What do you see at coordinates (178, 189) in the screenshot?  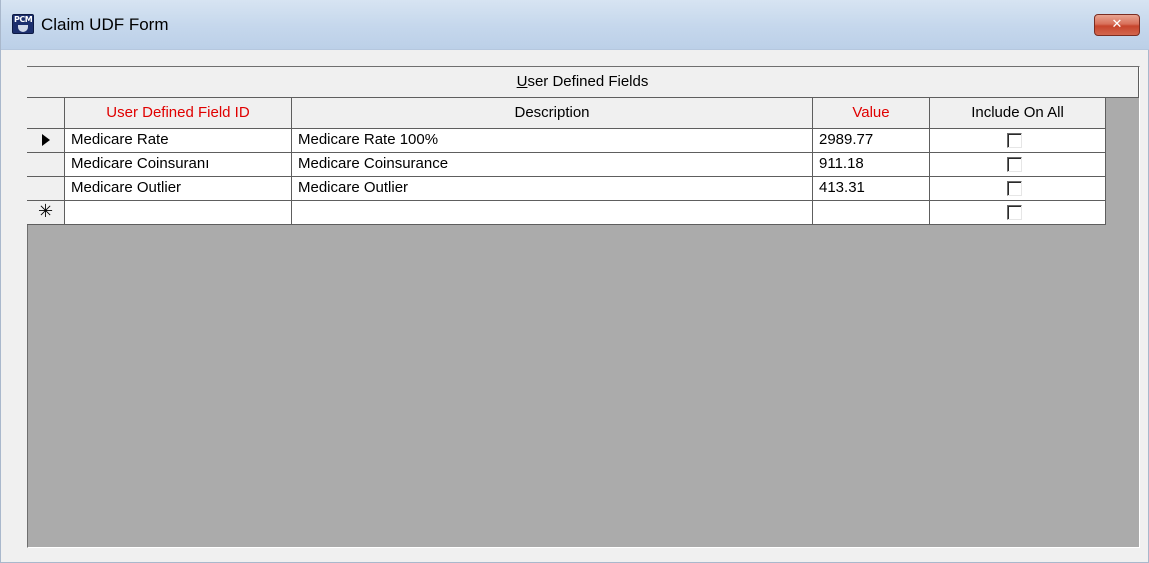 I see `cell-field-id: Medicare Outlier` at bounding box center [178, 189].